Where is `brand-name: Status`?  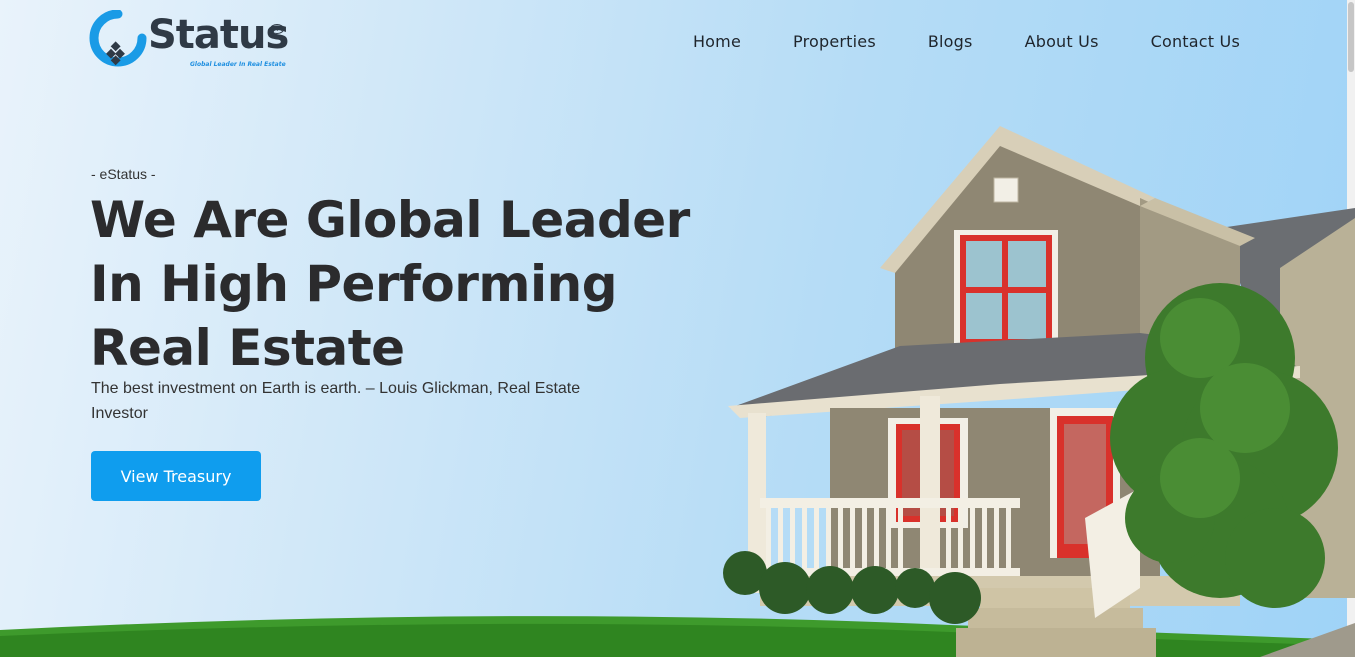 brand-name: Status is located at coordinates (218, 35).